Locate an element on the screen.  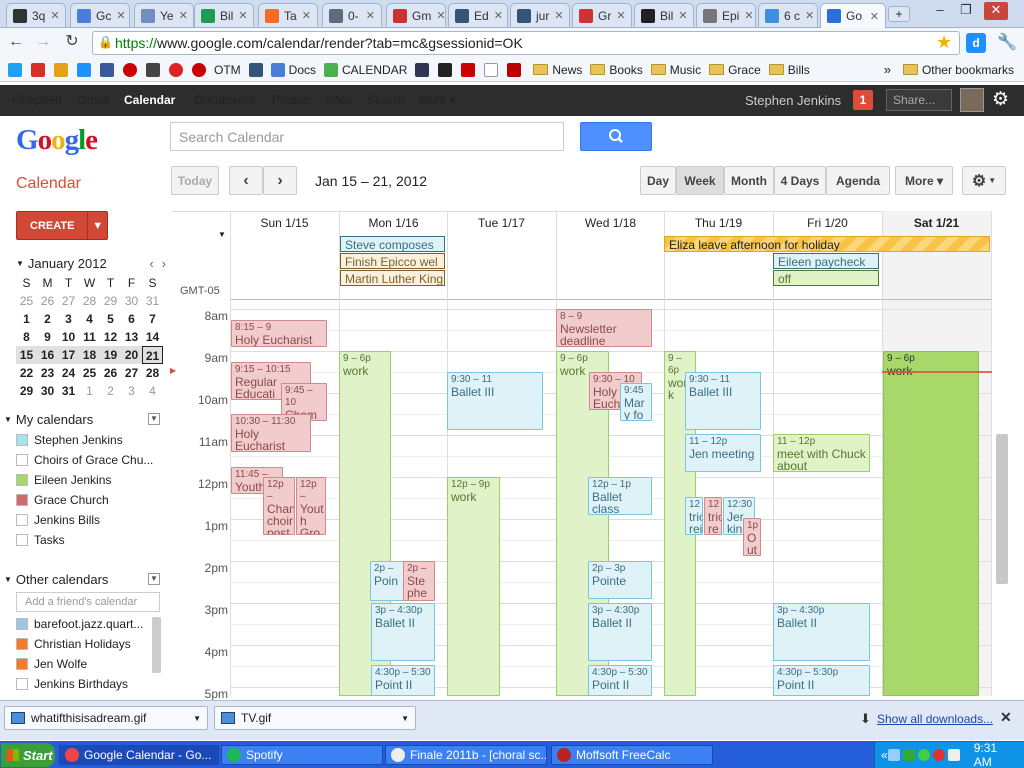
calendar-event: 2p – 3p Pointe is located at coordinates (620, 580).